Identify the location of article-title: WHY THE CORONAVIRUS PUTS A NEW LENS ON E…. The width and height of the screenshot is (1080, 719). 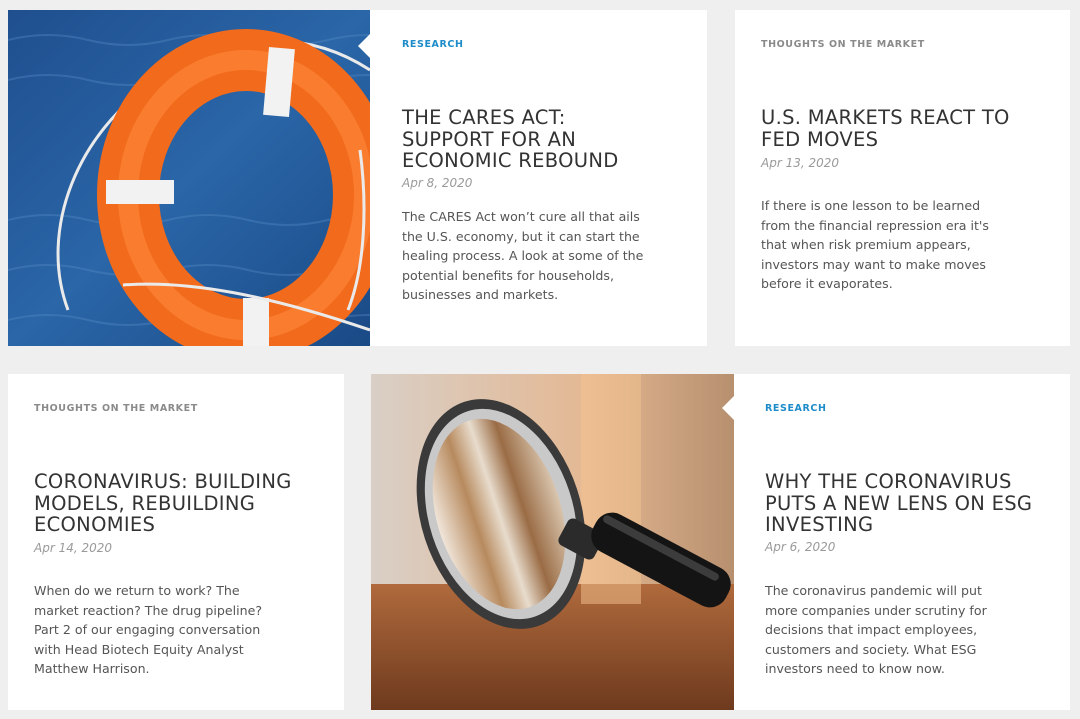
(905, 503).